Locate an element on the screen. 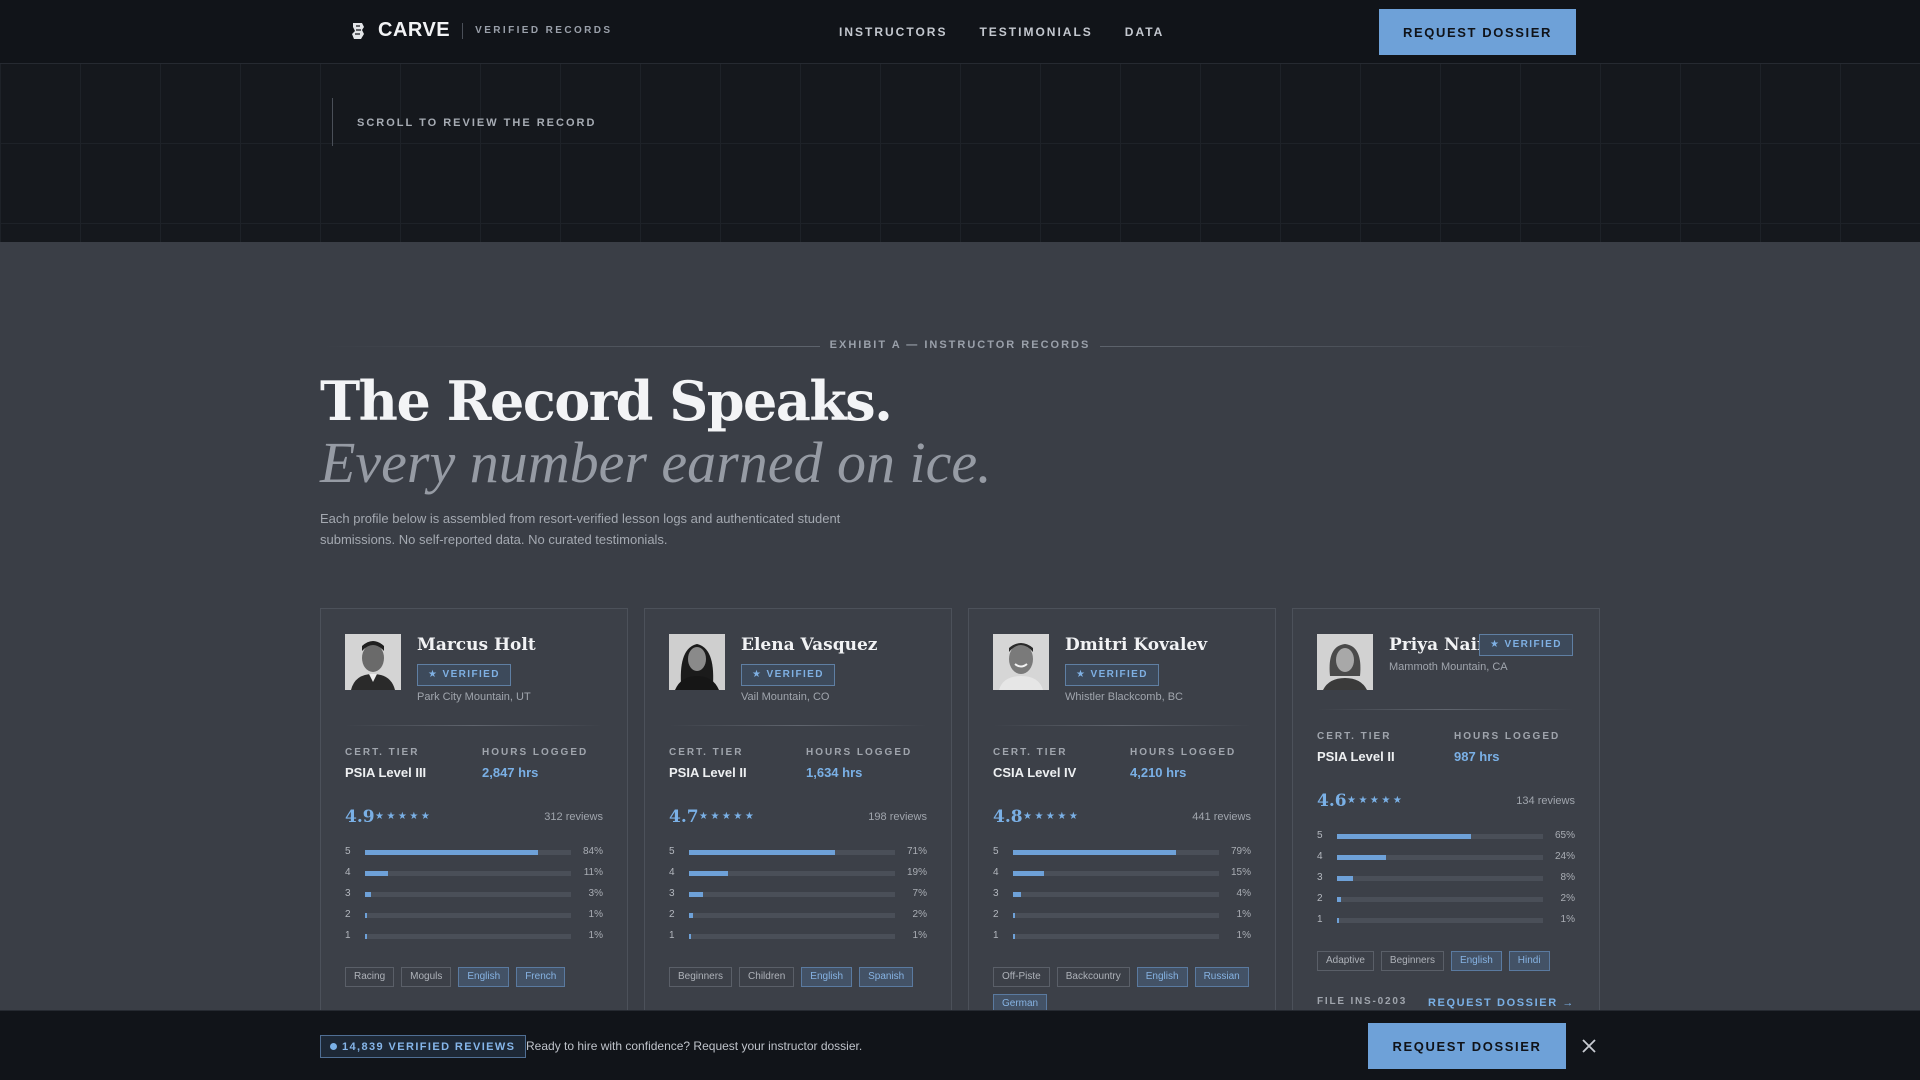  rating-row: 5 79% is located at coordinates (1122, 856).